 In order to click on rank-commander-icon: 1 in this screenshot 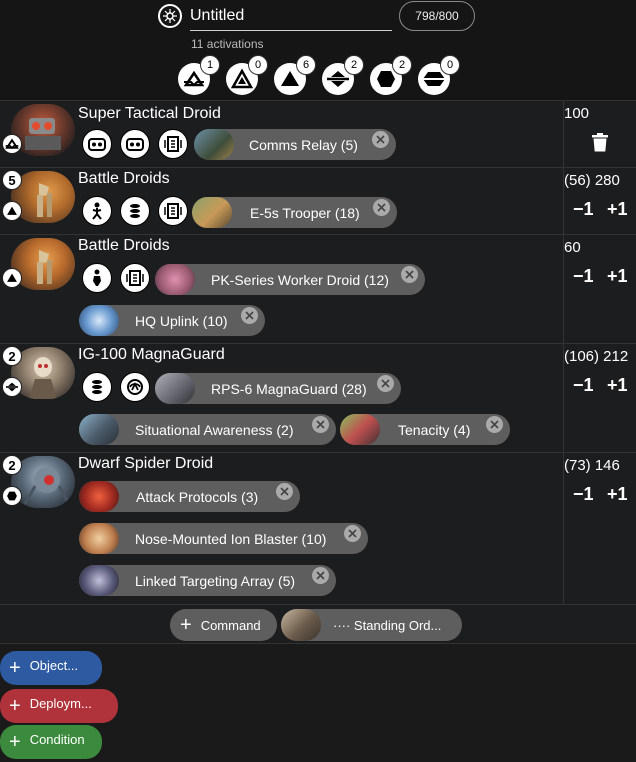, I will do `click(199, 75)`.